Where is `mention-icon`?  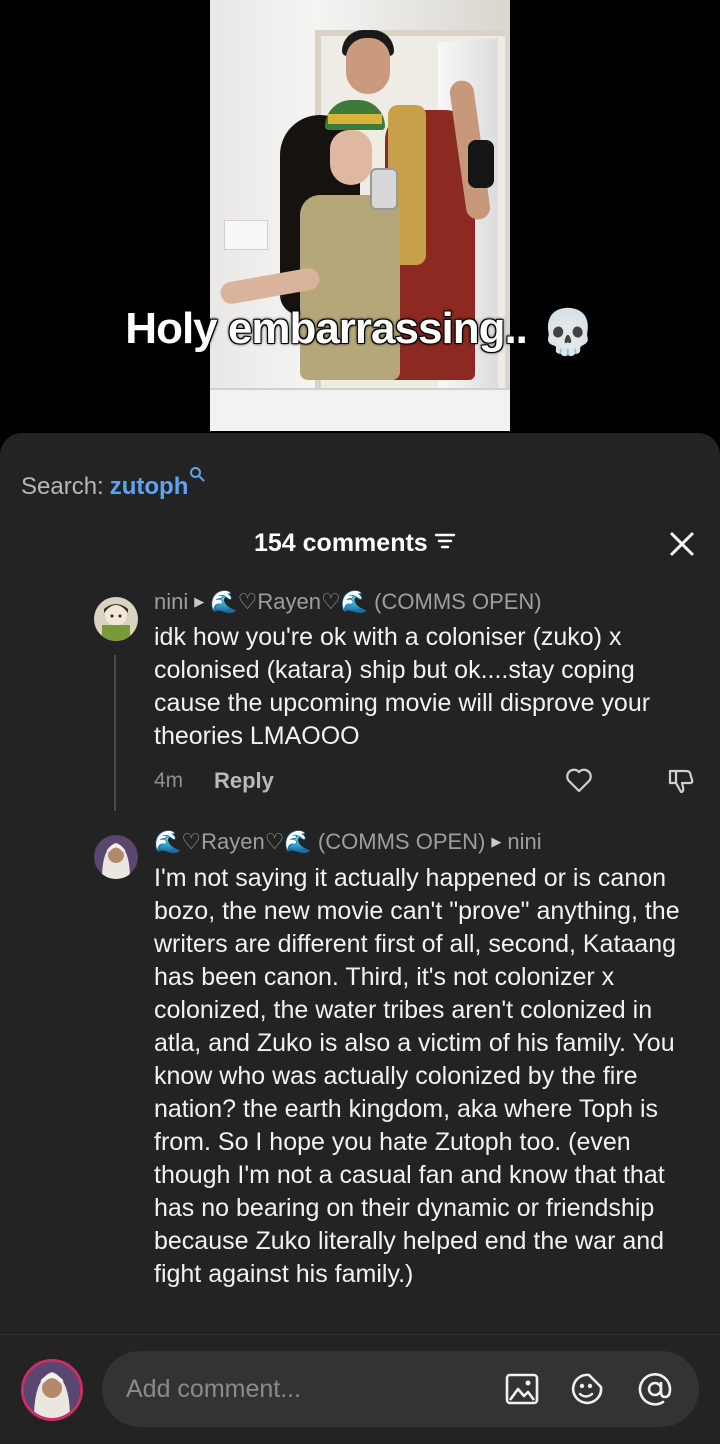
mention-icon is located at coordinates (655, 1389).